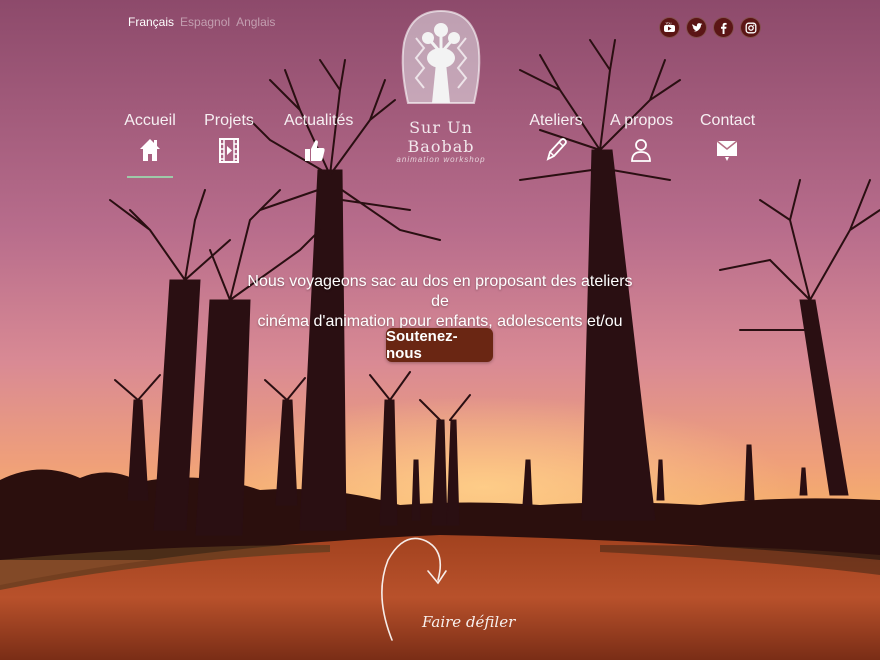 Image resolution: width=880 pixels, height=660 pixels. What do you see at coordinates (151, 22) in the screenshot?
I see `language-francais: Français` at bounding box center [151, 22].